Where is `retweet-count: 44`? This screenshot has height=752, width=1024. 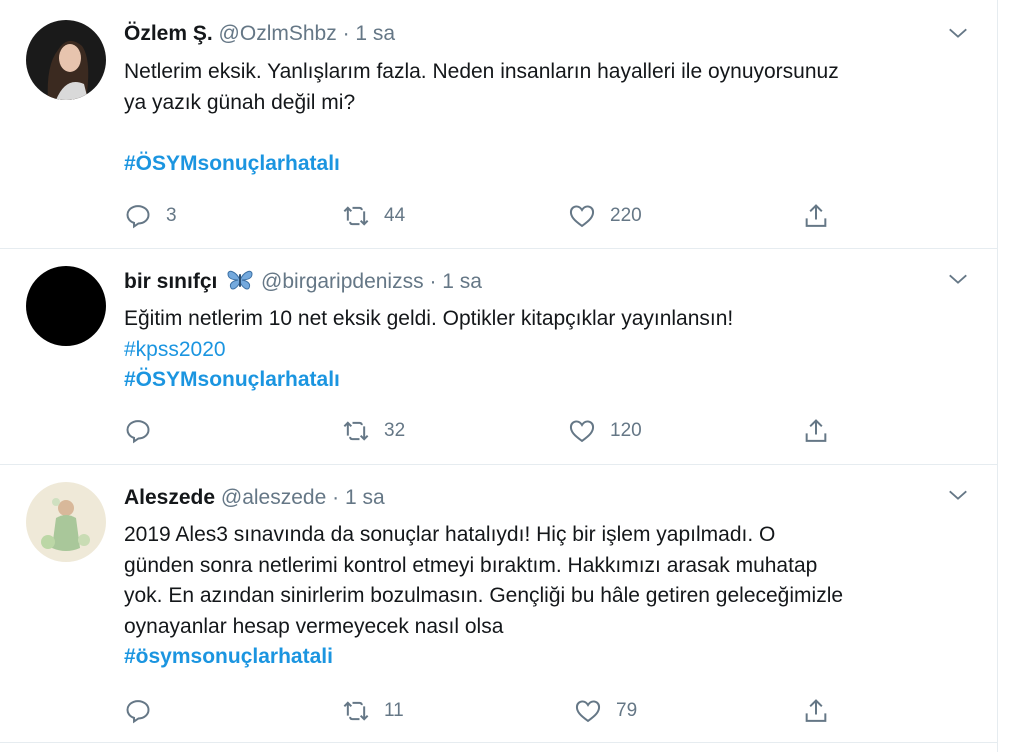 retweet-count: 44 is located at coordinates (395, 215).